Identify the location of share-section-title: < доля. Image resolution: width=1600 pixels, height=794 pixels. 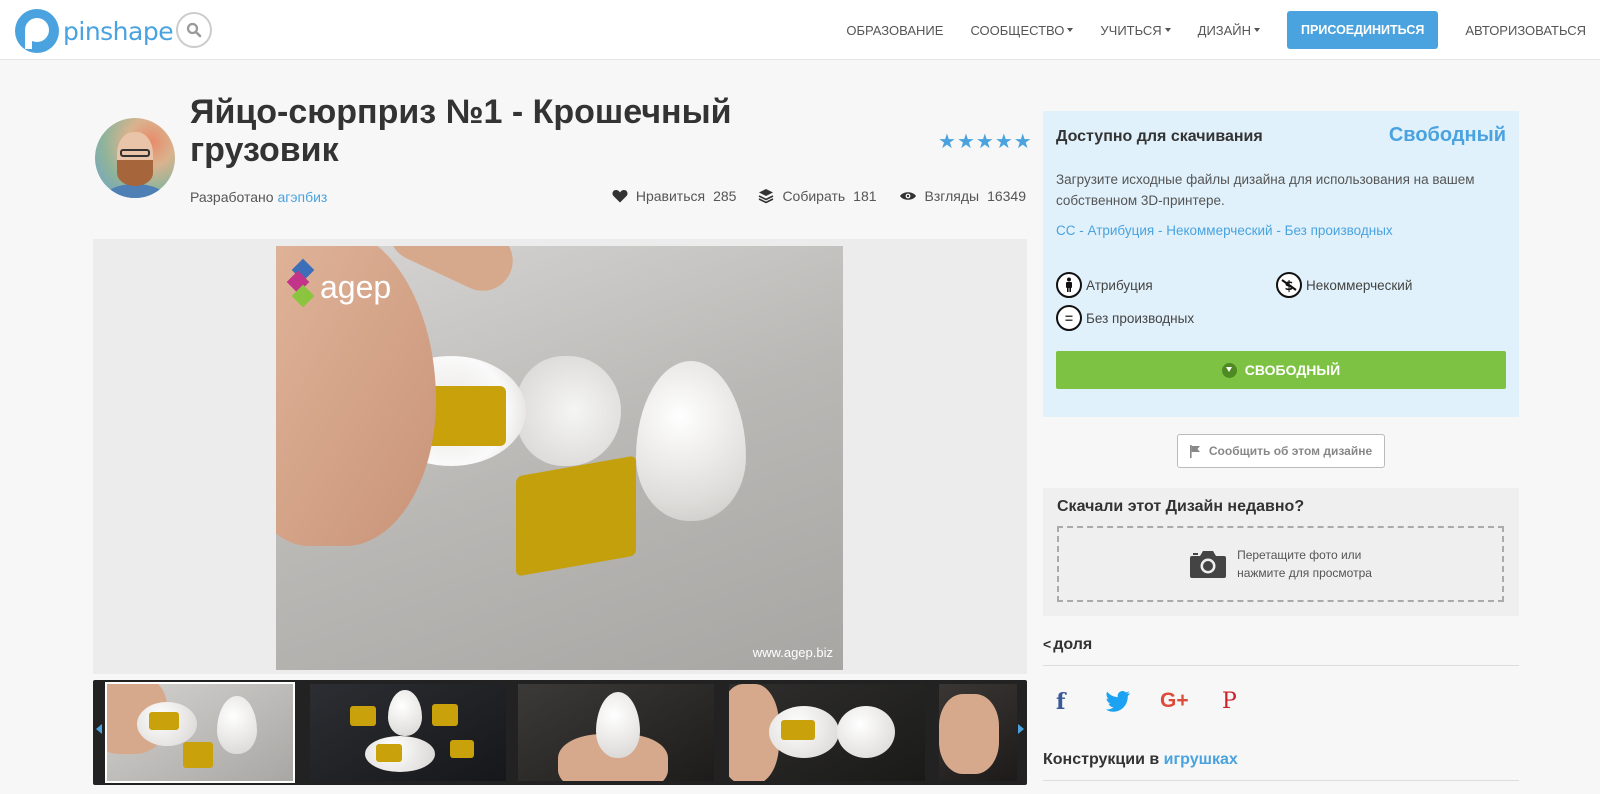
(1281, 651).